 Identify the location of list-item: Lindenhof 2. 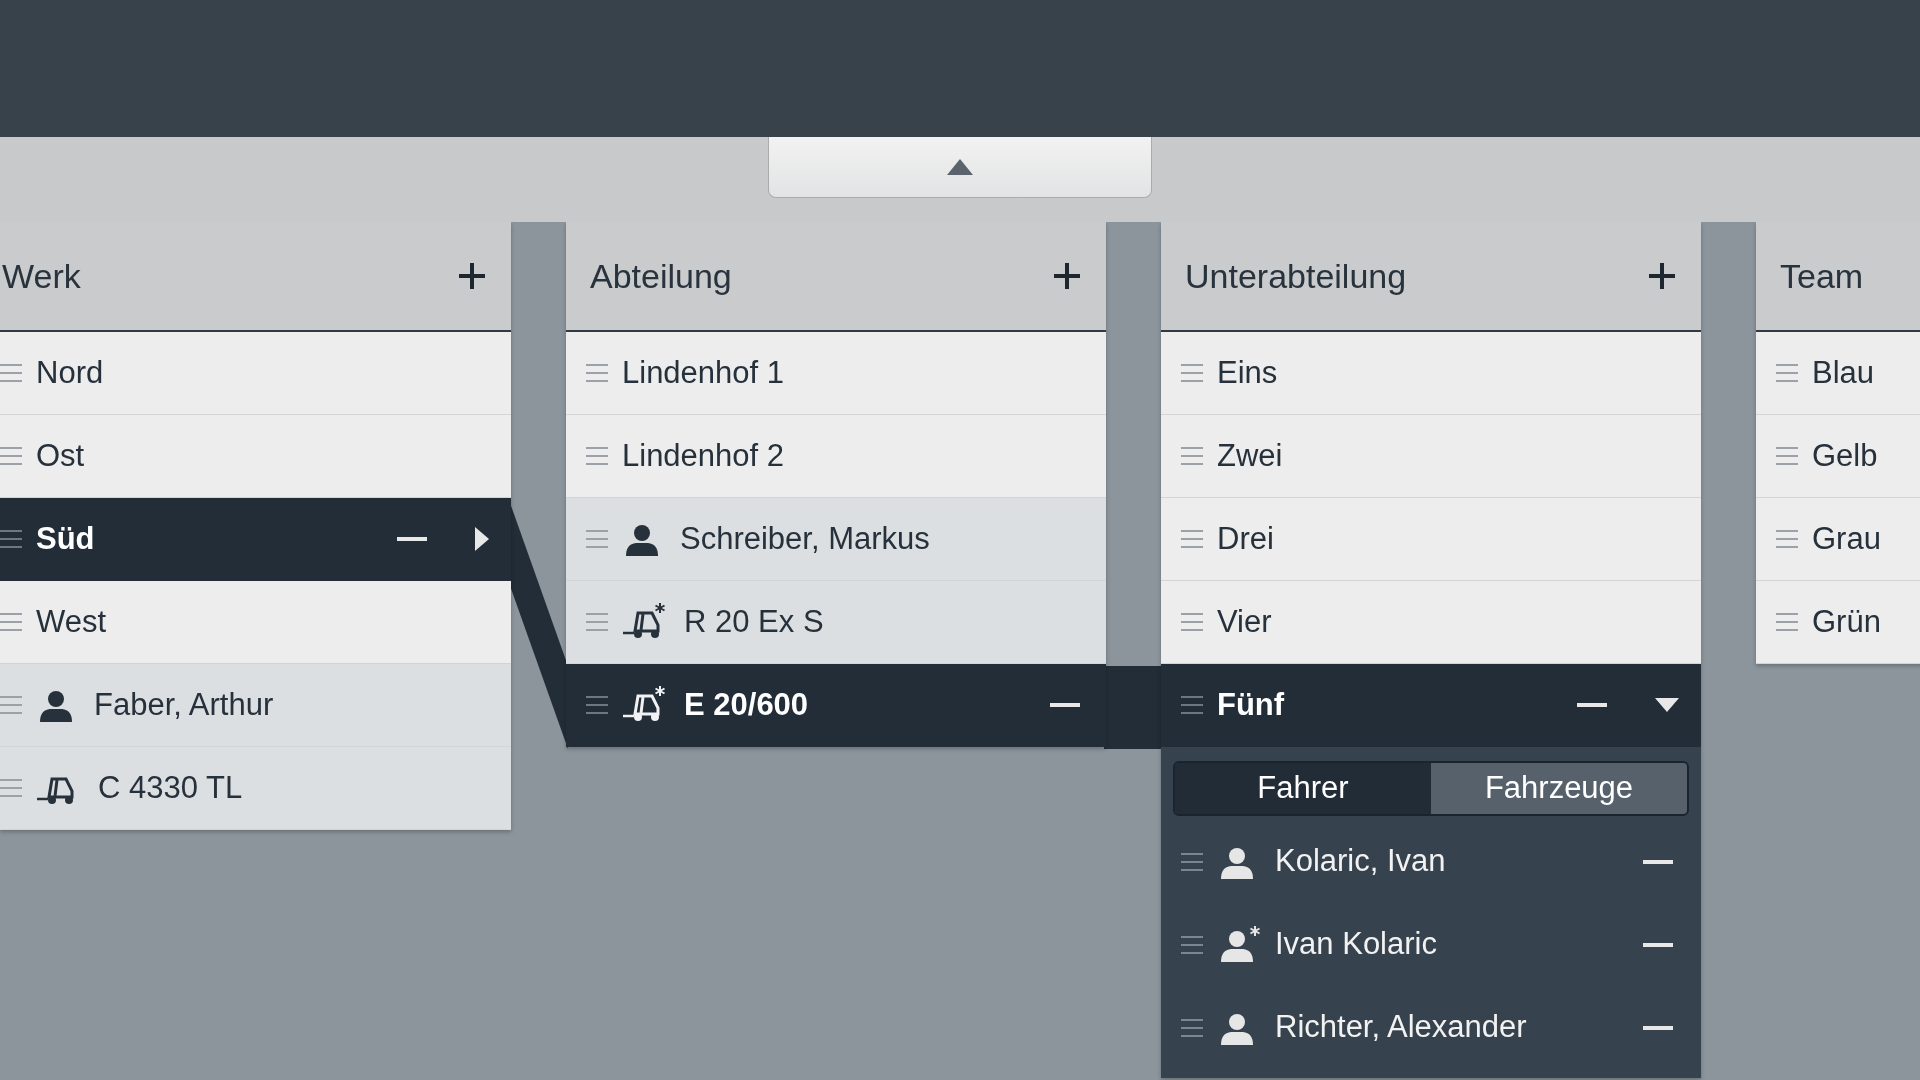
(836, 456).